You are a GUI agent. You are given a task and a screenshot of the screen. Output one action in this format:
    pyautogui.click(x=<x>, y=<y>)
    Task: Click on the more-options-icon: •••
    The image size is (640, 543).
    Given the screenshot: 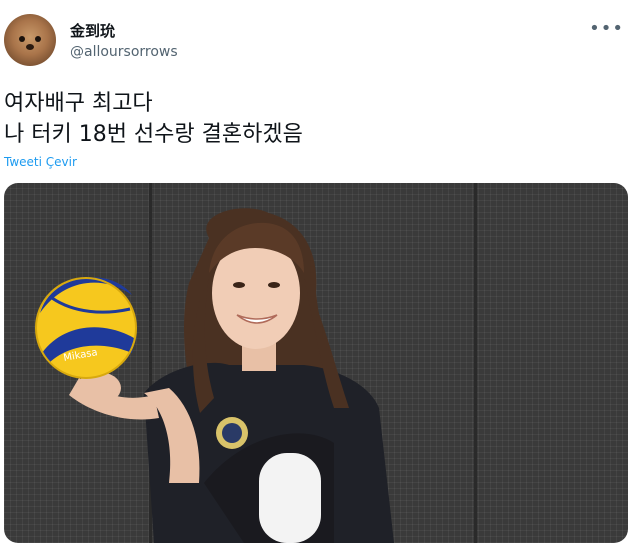 What is the action you would take?
    pyautogui.click(x=606, y=28)
    